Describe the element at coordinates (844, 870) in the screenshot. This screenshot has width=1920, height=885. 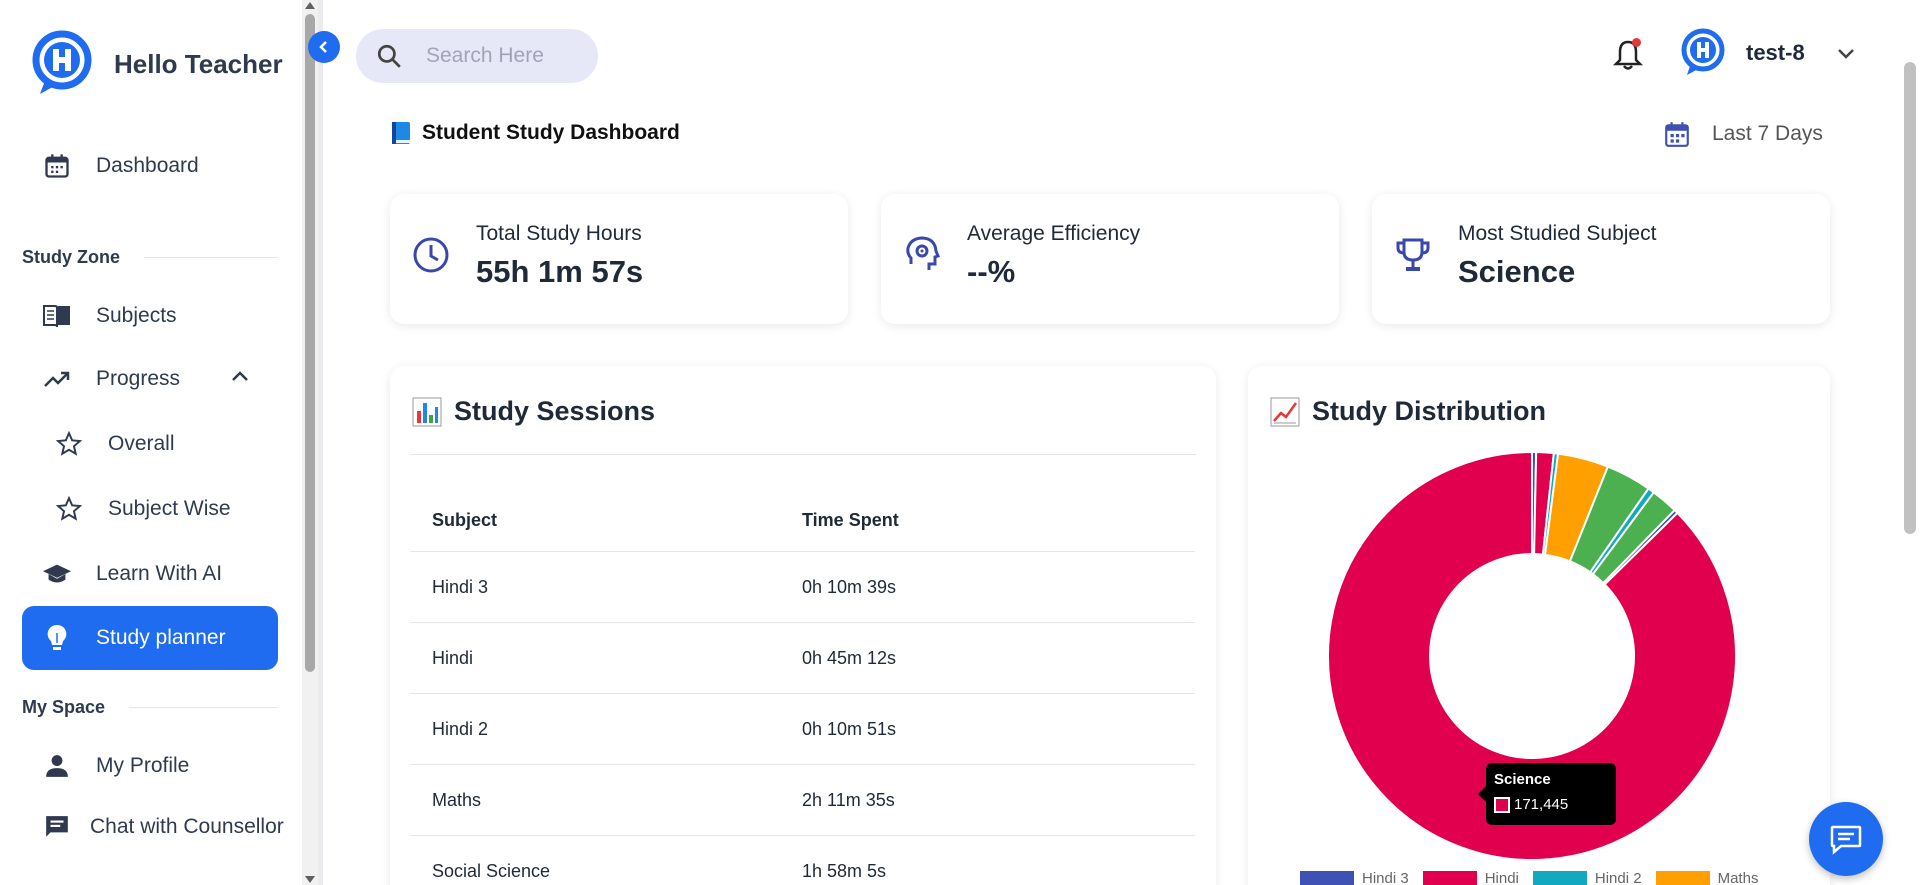
I see `cell-time: 1h 58m 5s` at that location.